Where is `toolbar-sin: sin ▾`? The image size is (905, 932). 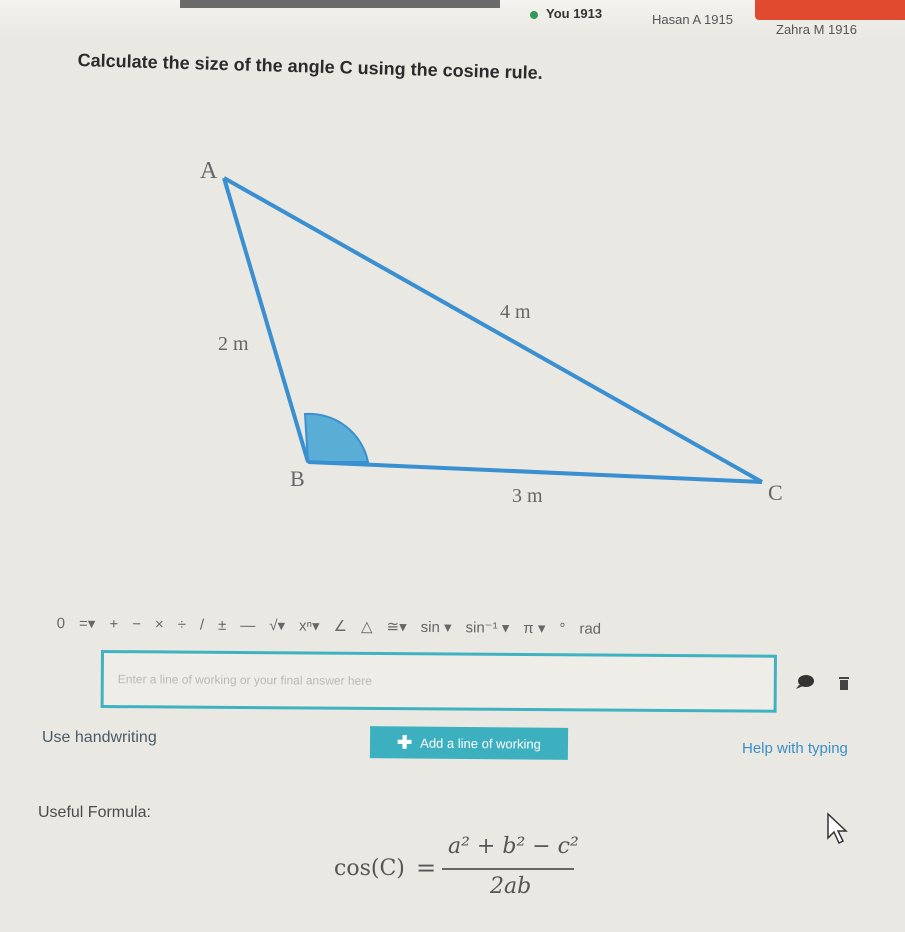
toolbar-sin: sin ▾ is located at coordinates (436, 627).